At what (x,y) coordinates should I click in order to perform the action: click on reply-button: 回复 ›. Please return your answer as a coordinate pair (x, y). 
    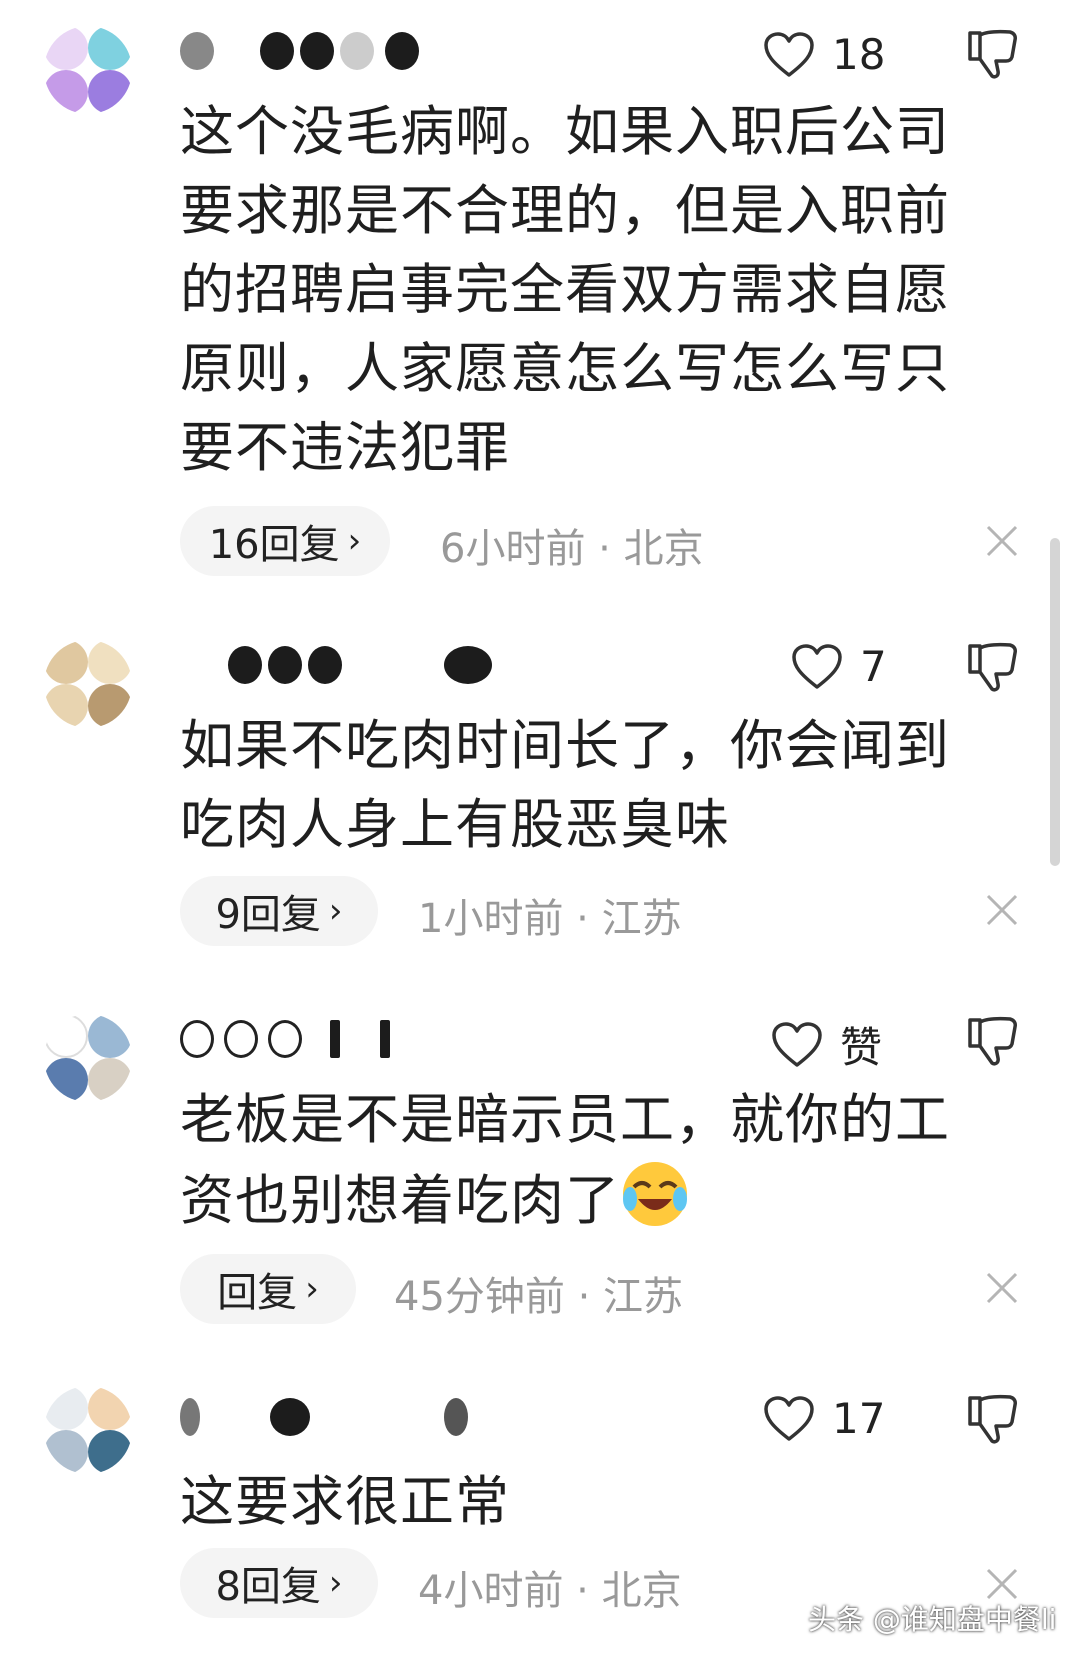
    Looking at the image, I should click on (268, 1289).